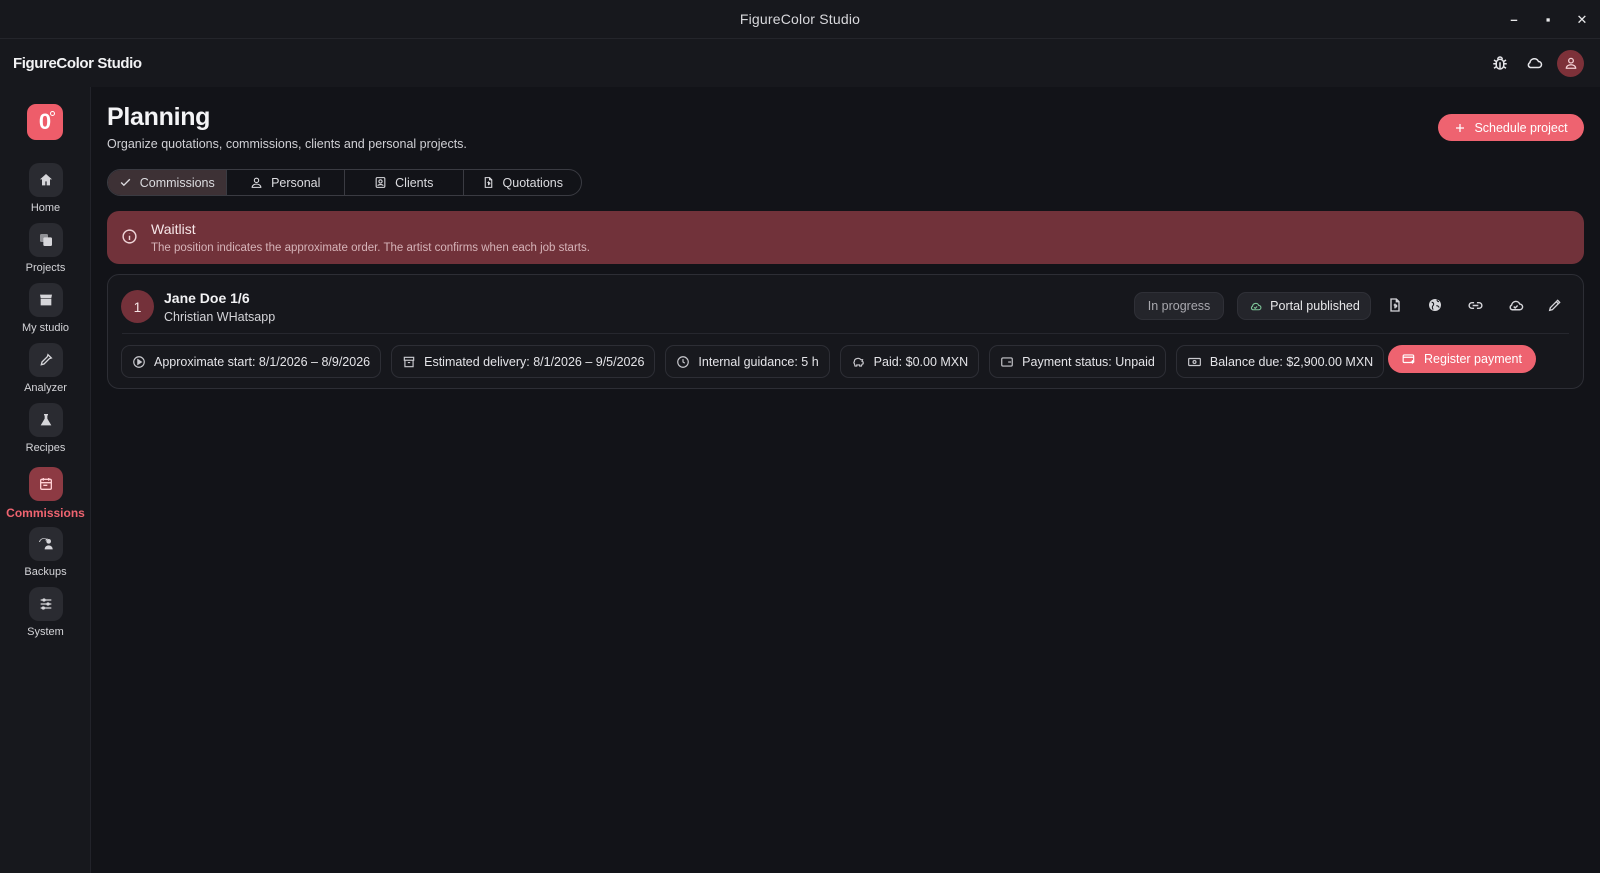  What do you see at coordinates (256, 182) in the screenshot?
I see `person-icon` at bounding box center [256, 182].